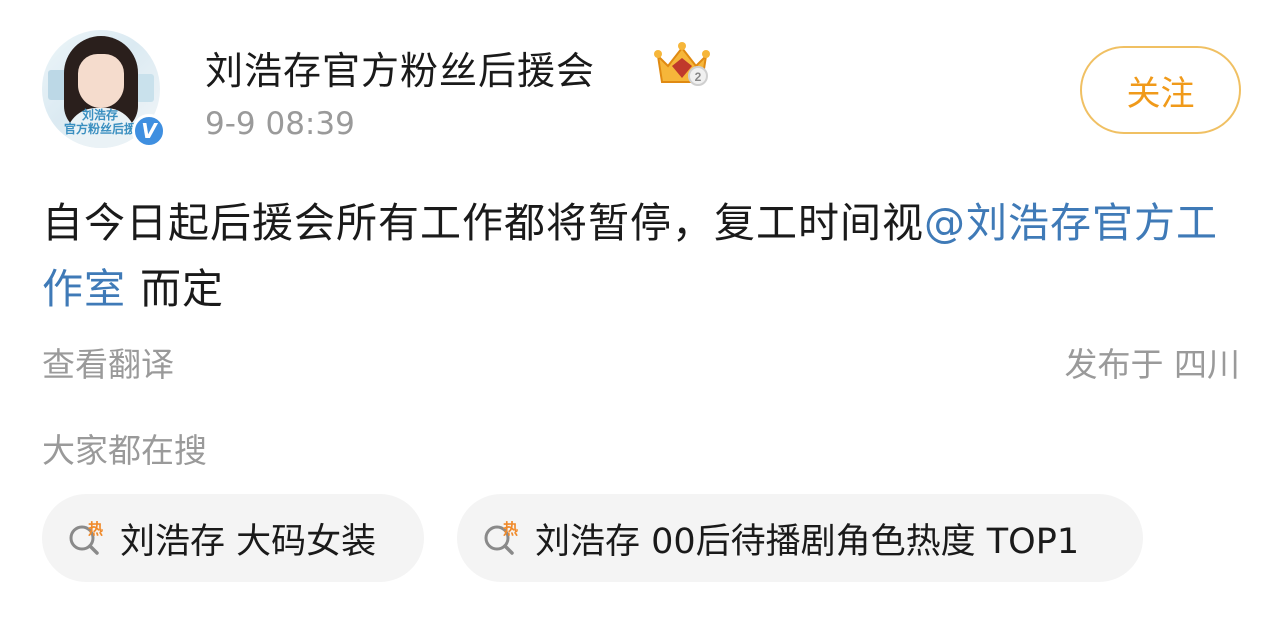 The width and height of the screenshot is (1282, 626). What do you see at coordinates (280, 124) in the screenshot?
I see `post-time: 9-9 08:39` at bounding box center [280, 124].